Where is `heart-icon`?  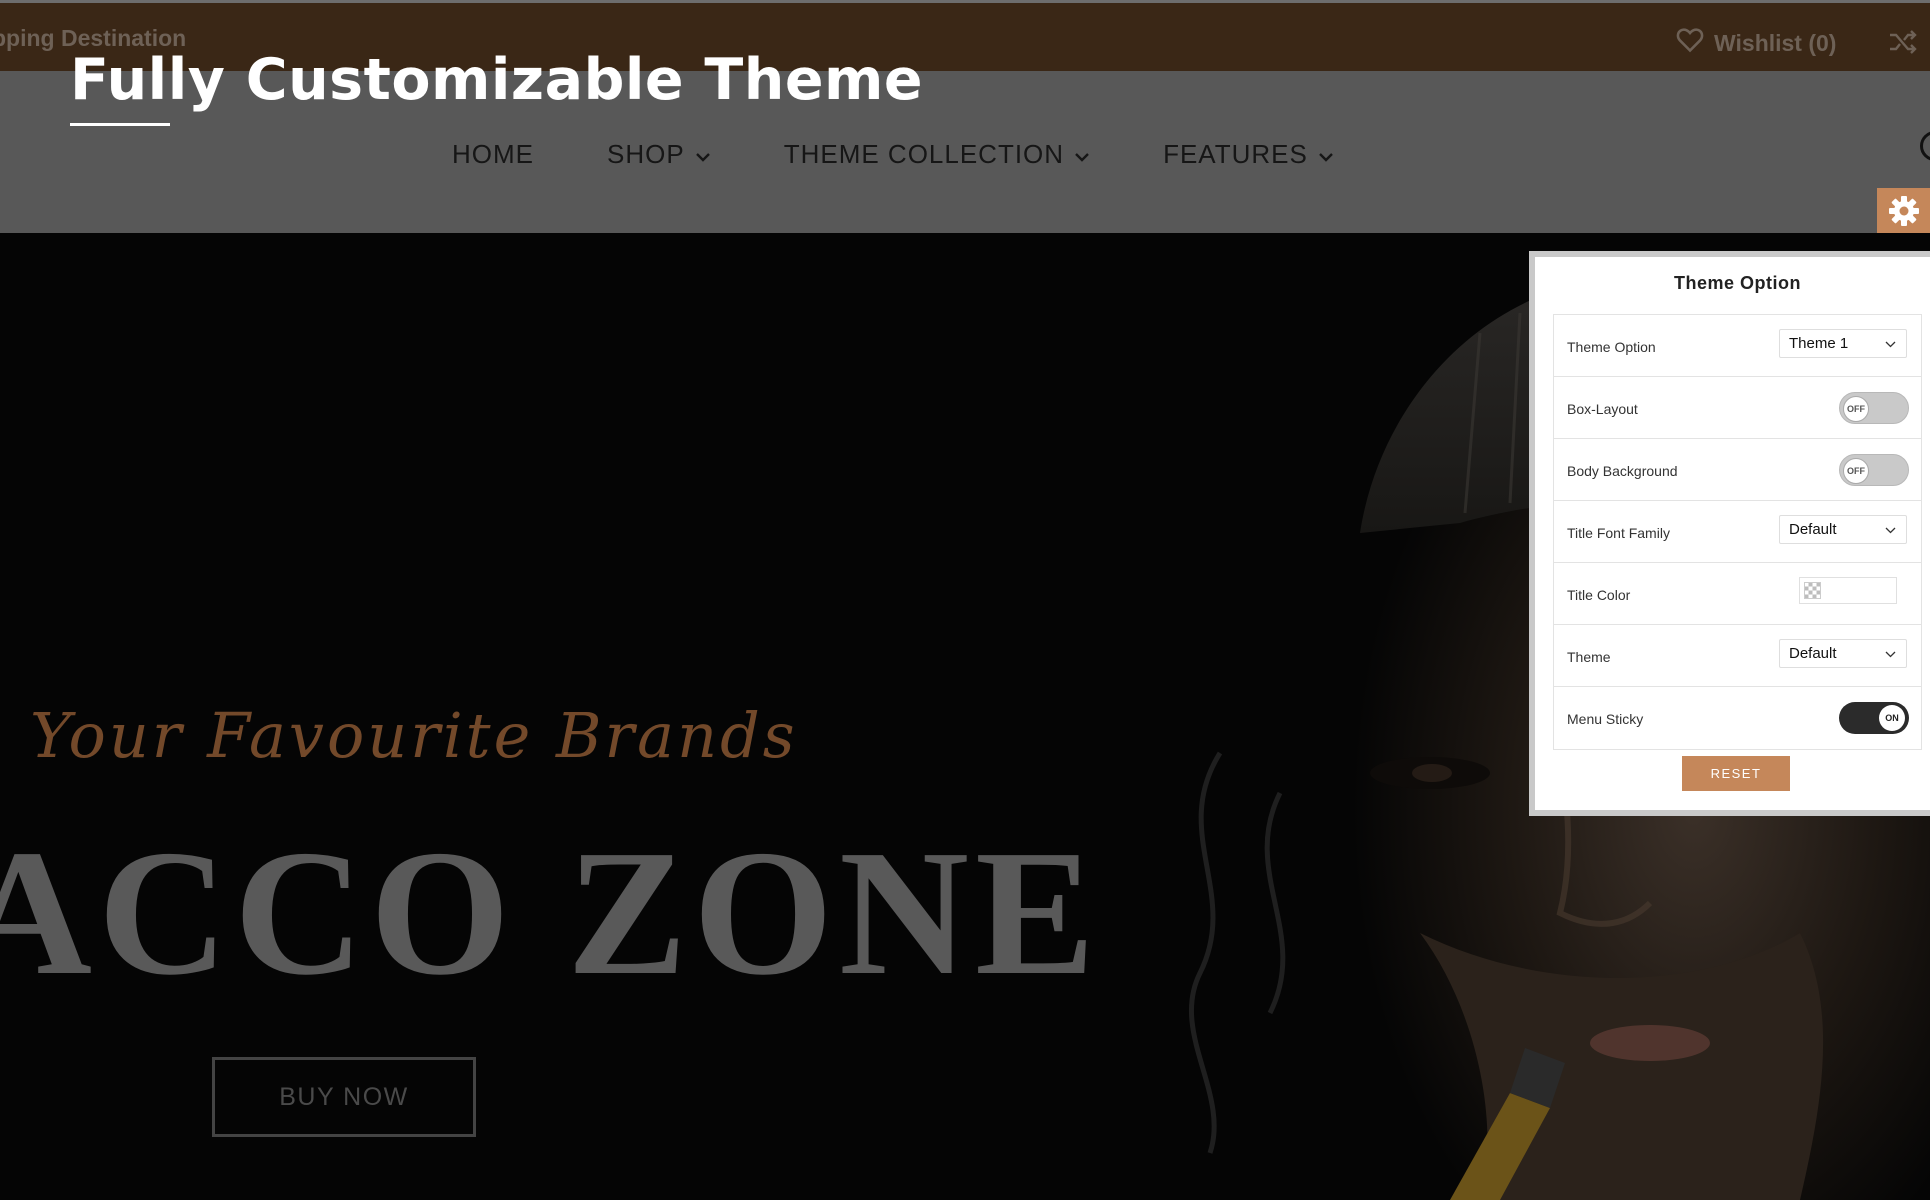 heart-icon is located at coordinates (1690, 43).